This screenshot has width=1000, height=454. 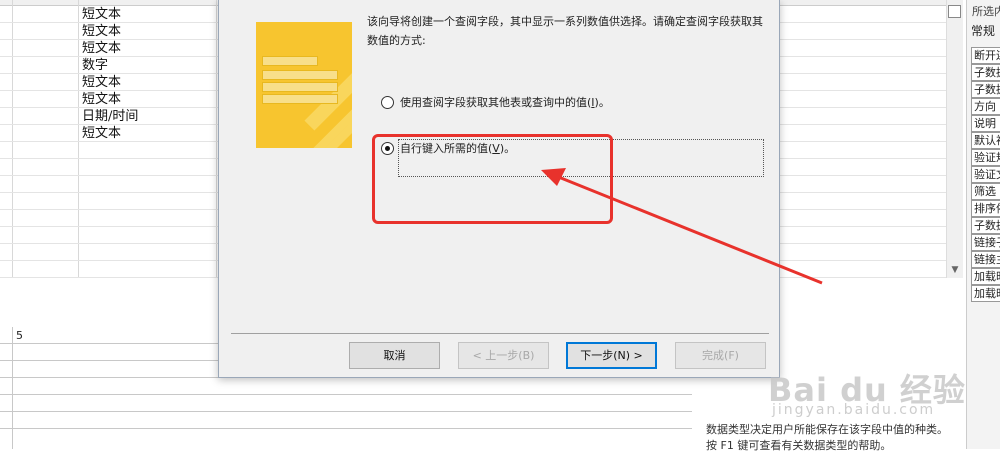 What do you see at coordinates (95, 65) in the screenshot?
I see `data-type-cell: 数字` at bounding box center [95, 65].